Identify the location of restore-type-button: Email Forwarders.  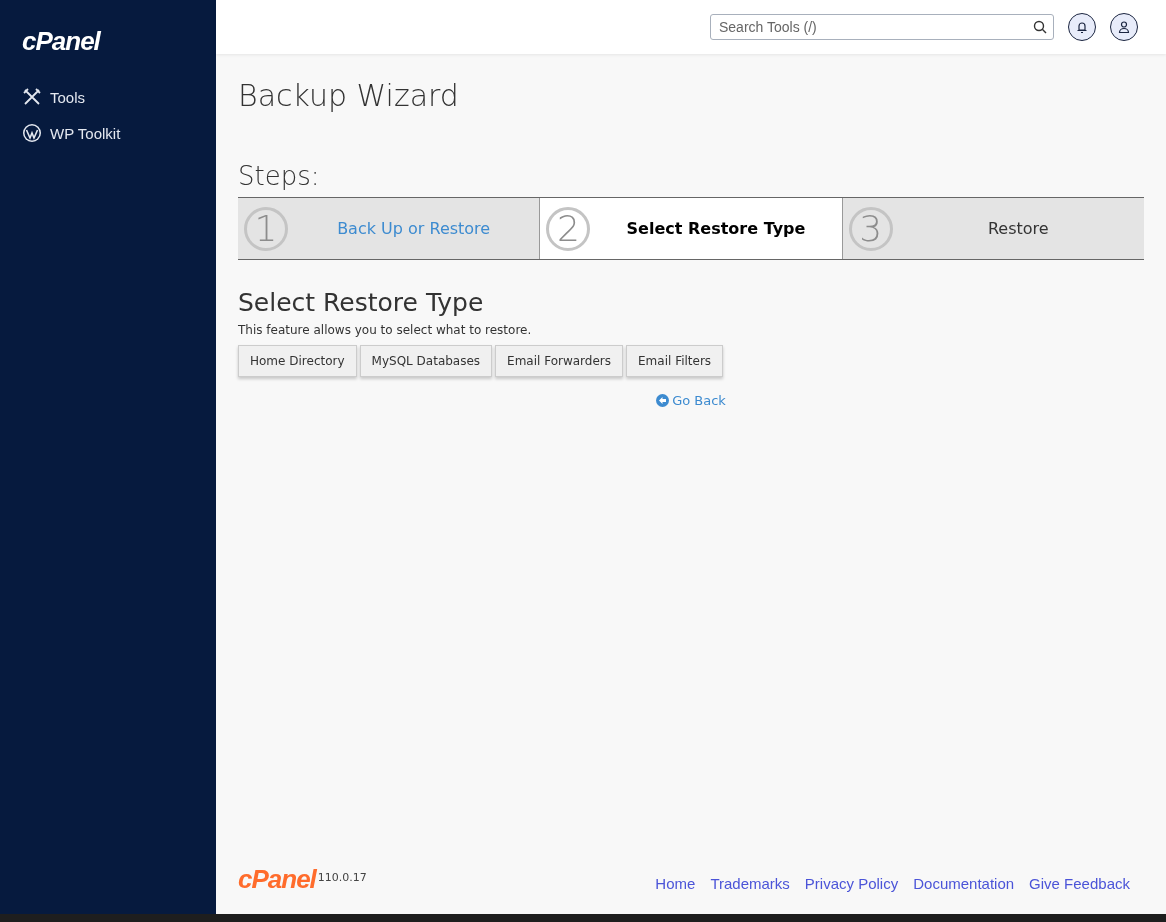
(559, 361).